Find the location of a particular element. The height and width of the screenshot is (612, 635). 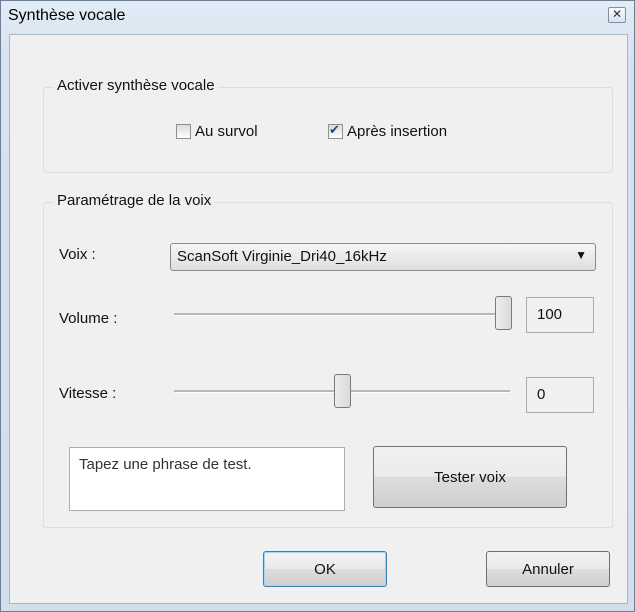

test-voice-button: Tester voix is located at coordinates (470, 477).